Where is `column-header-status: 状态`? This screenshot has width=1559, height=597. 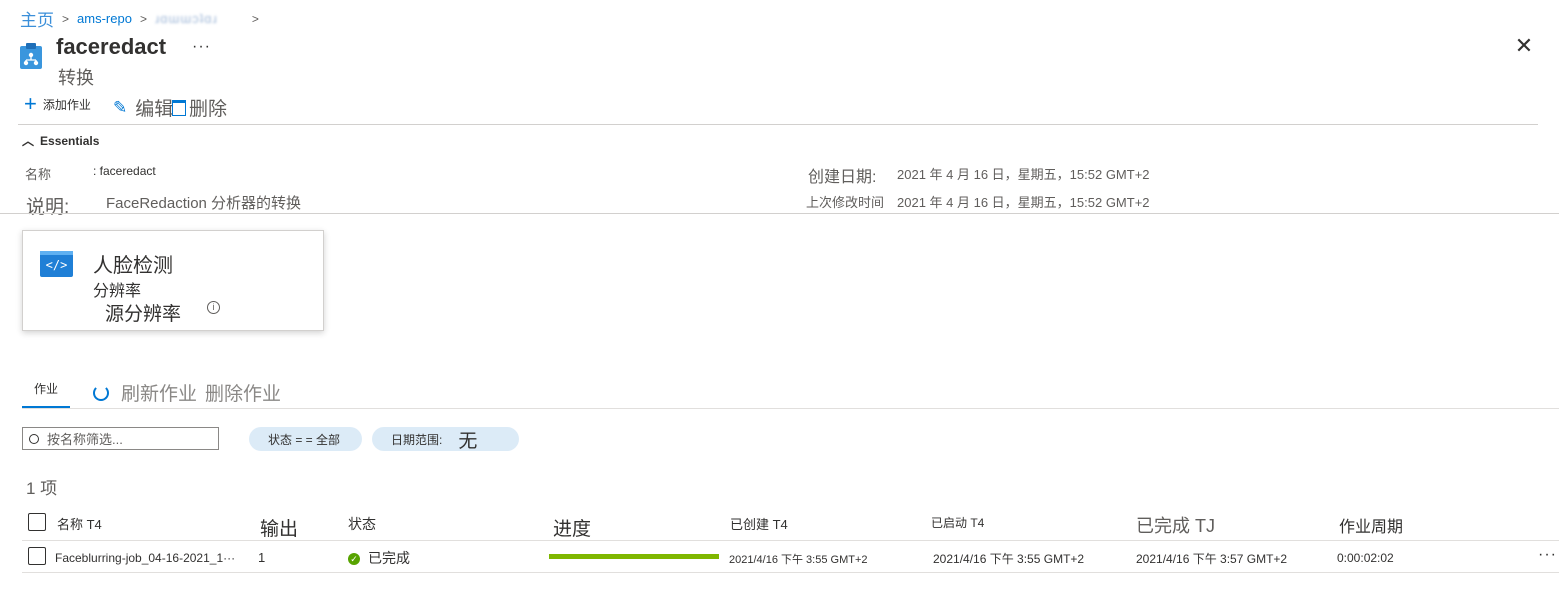
column-header-status: 状态 is located at coordinates (362, 524).